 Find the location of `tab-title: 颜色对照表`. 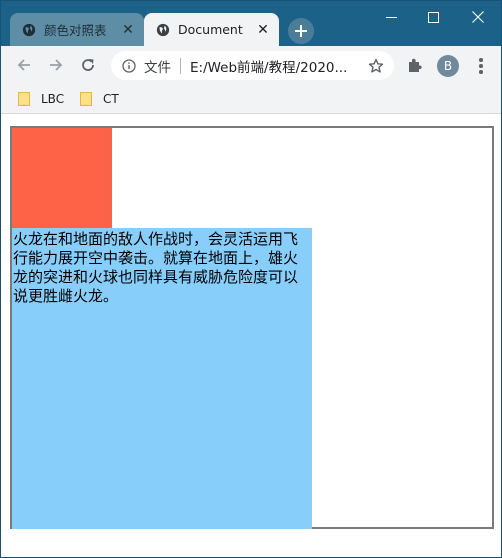

tab-title: 颜色对照表 is located at coordinates (75, 30).